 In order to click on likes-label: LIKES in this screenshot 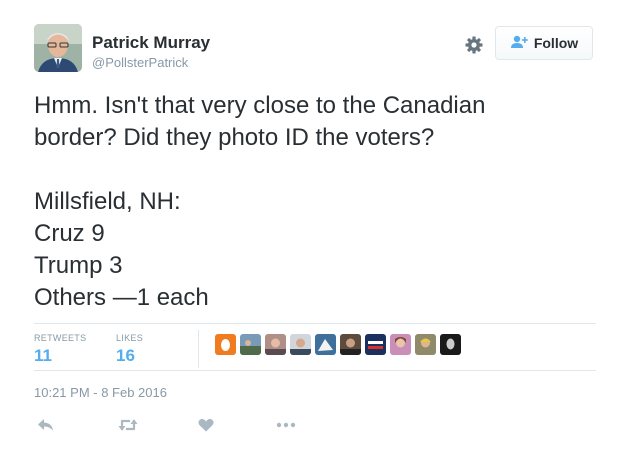, I will do `click(129, 338)`.